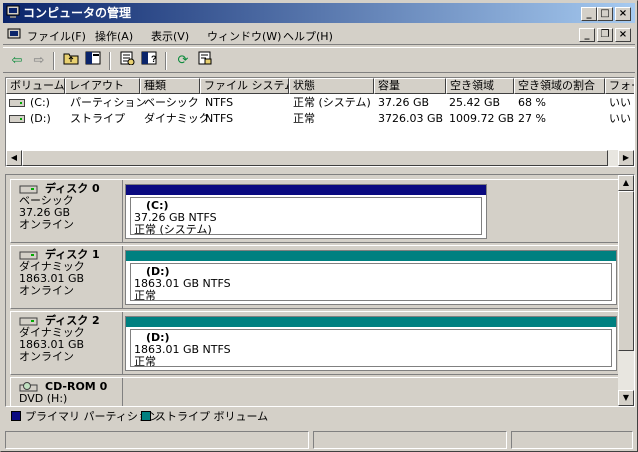 This screenshot has width=638, height=452. I want to click on column-header-free-space: 空き領域, so click(480, 86).